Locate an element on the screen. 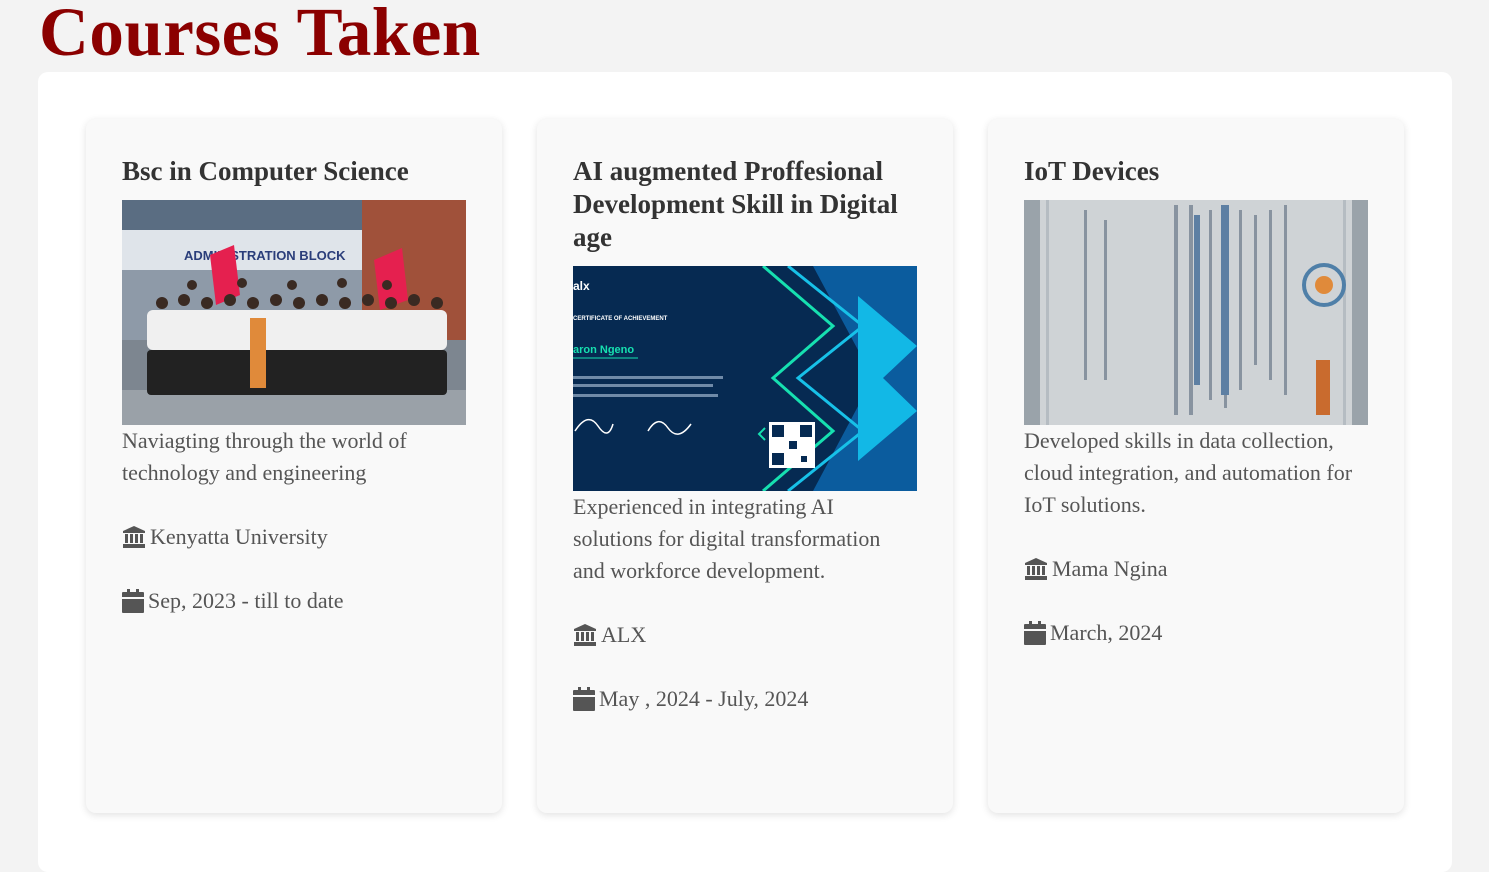  course-institution: Mama Ngina is located at coordinates (1196, 569).